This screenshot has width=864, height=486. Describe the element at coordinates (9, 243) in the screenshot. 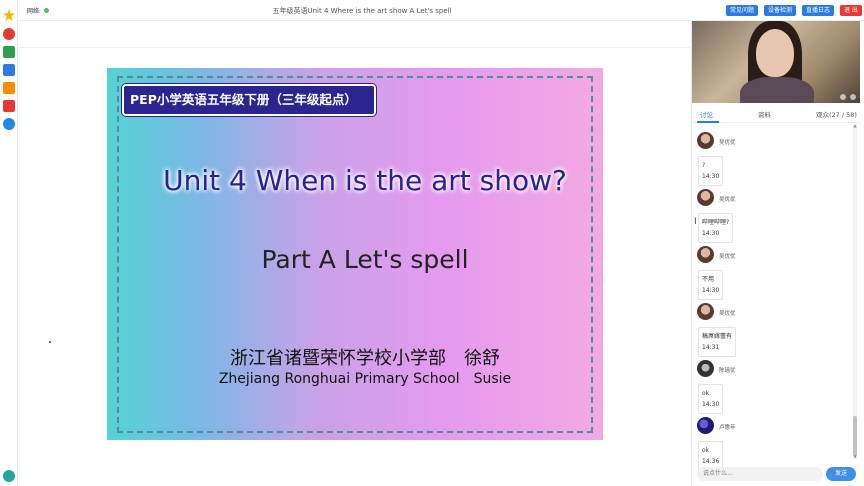

I see `left-toolbar` at that location.